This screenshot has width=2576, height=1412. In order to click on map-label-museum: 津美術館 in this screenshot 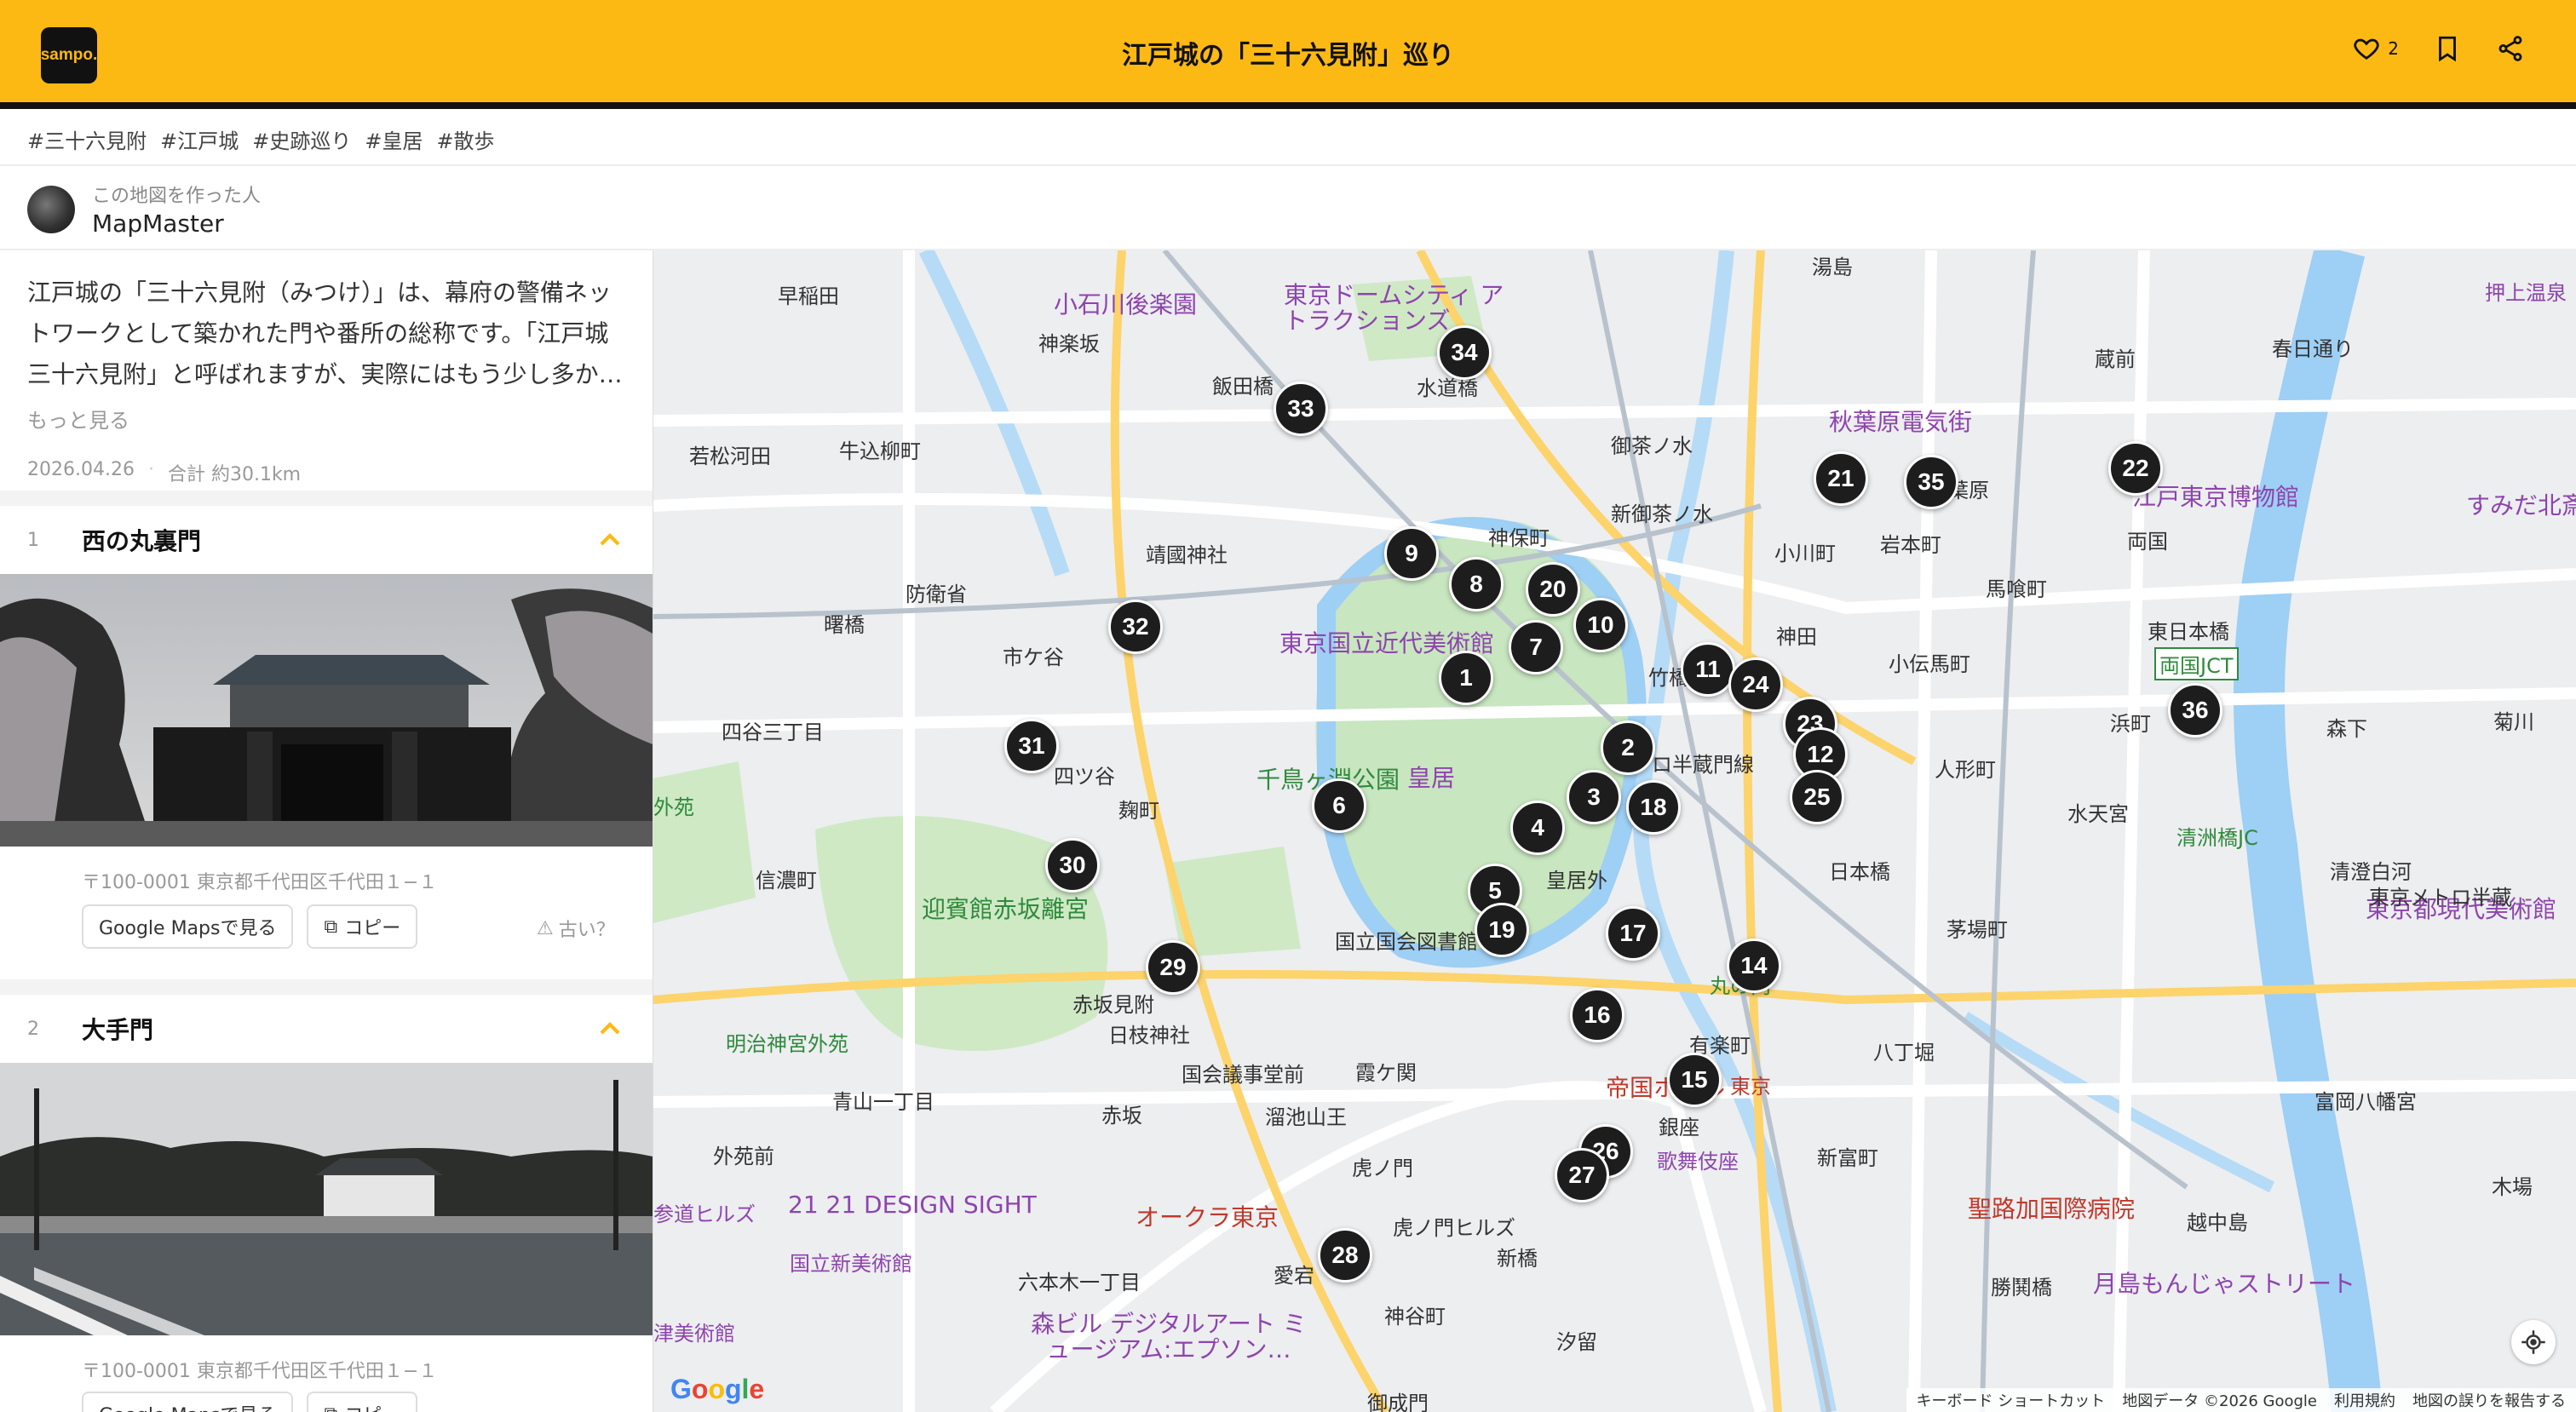, I will do `click(694, 1331)`.